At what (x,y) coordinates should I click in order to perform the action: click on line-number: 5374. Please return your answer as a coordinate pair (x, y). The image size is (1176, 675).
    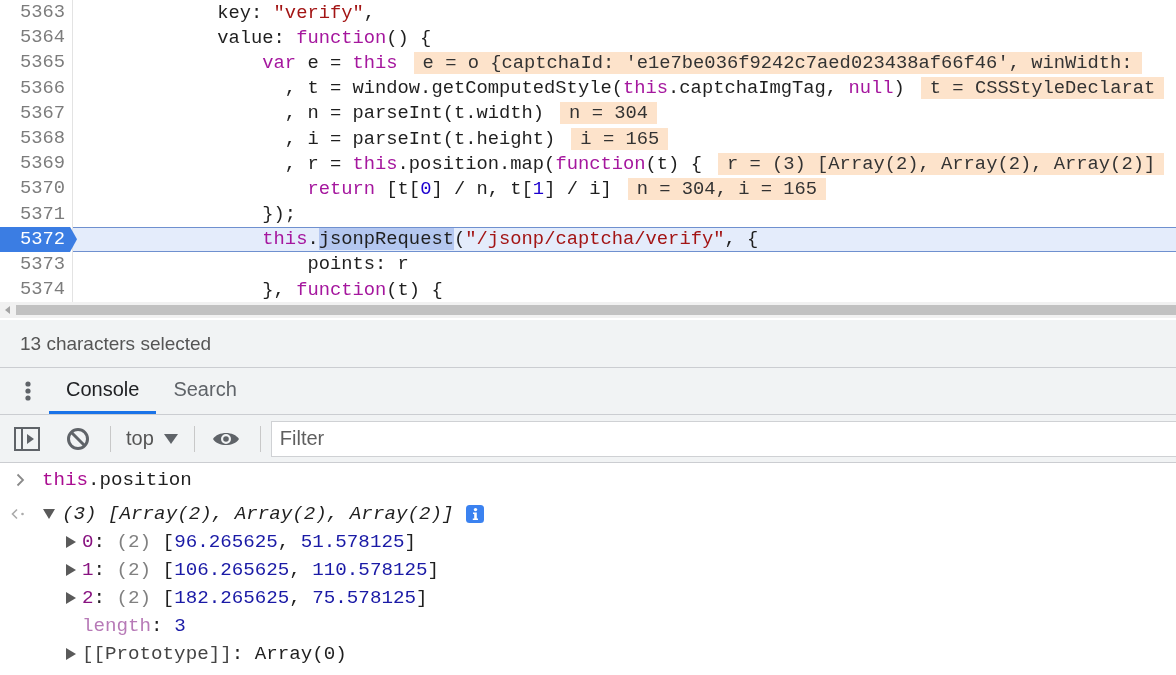
    Looking at the image, I should click on (42, 289).